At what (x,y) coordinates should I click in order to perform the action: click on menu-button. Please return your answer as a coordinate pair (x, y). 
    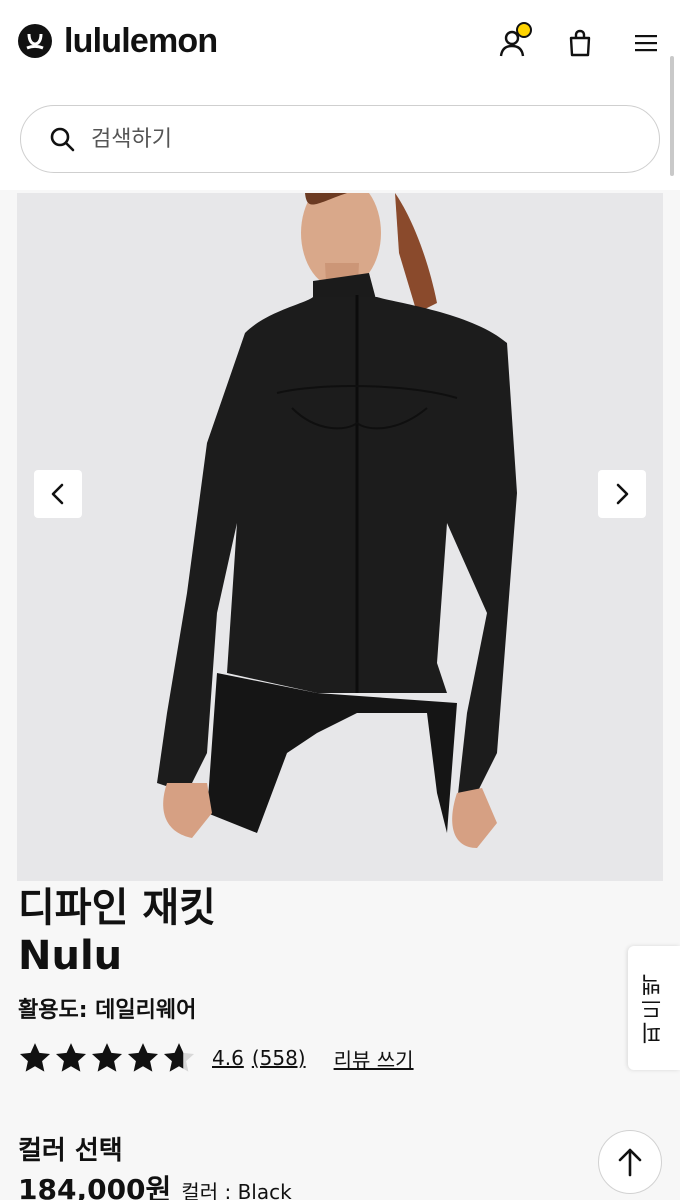
    Looking at the image, I should click on (646, 43).